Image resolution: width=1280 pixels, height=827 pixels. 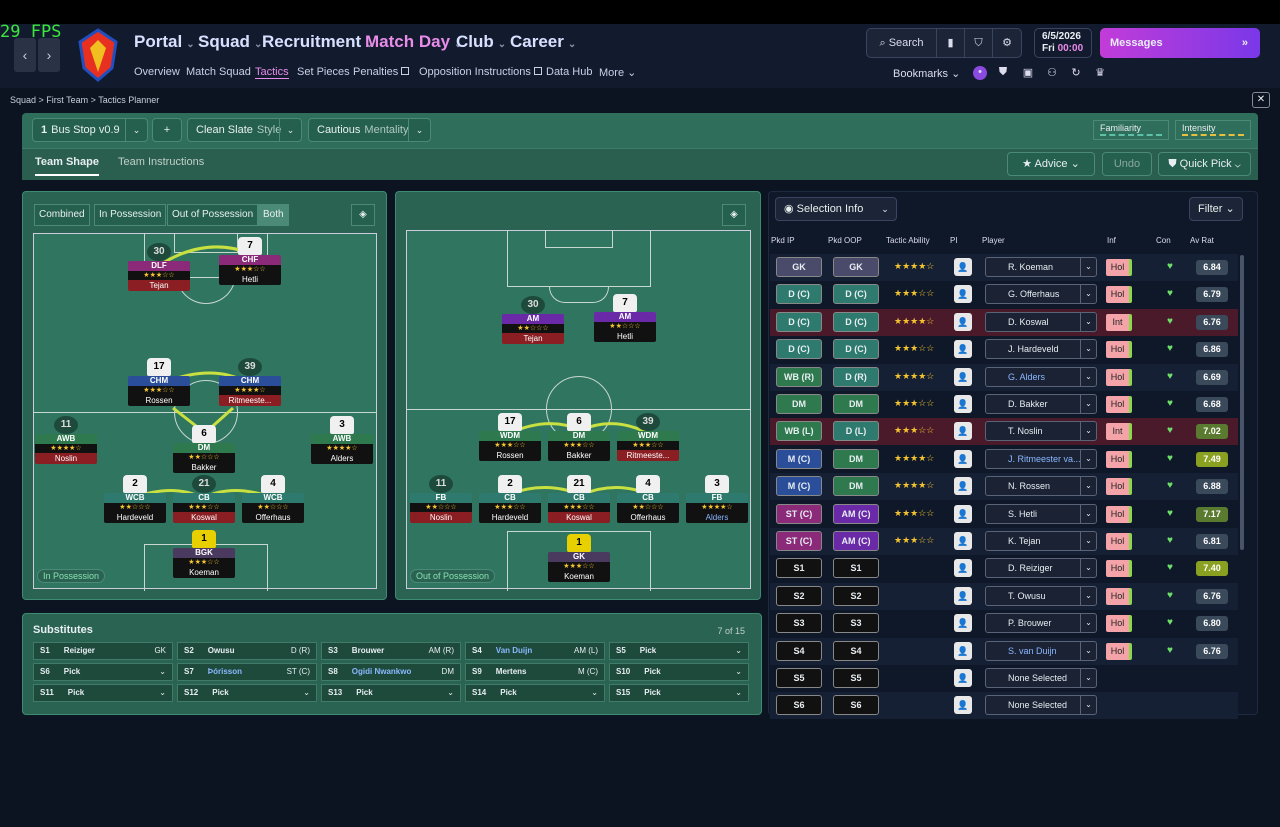 I want to click on player-card: 11 AWB ★★★★☆ Noslin, so click(x=66, y=440).